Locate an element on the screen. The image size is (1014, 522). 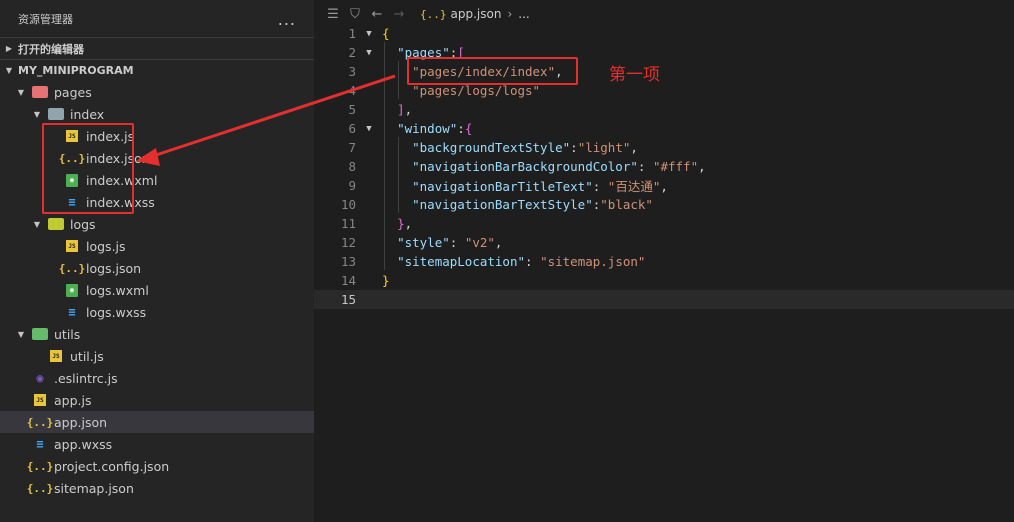
folder-icon is located at coordinates (40, 334).